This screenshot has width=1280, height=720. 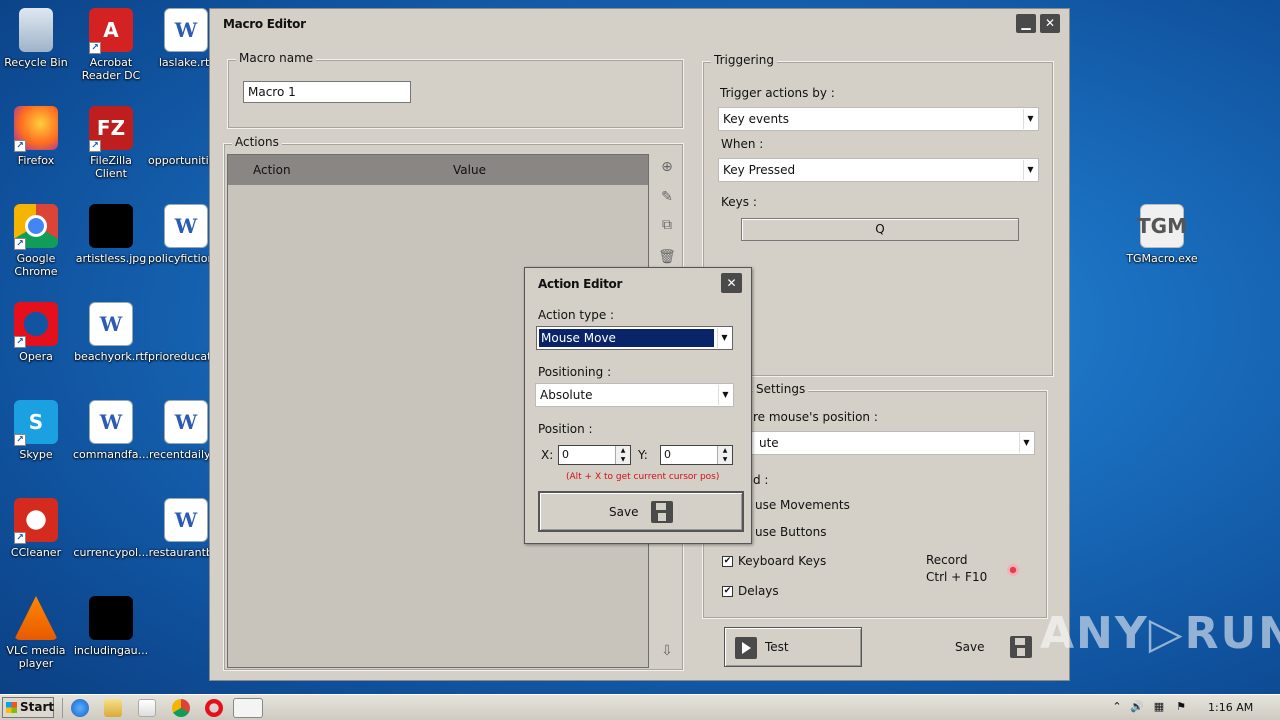 I want to click on desktop-icon-chrome: ↗ Google Chrome, so click(x=37, y=241).